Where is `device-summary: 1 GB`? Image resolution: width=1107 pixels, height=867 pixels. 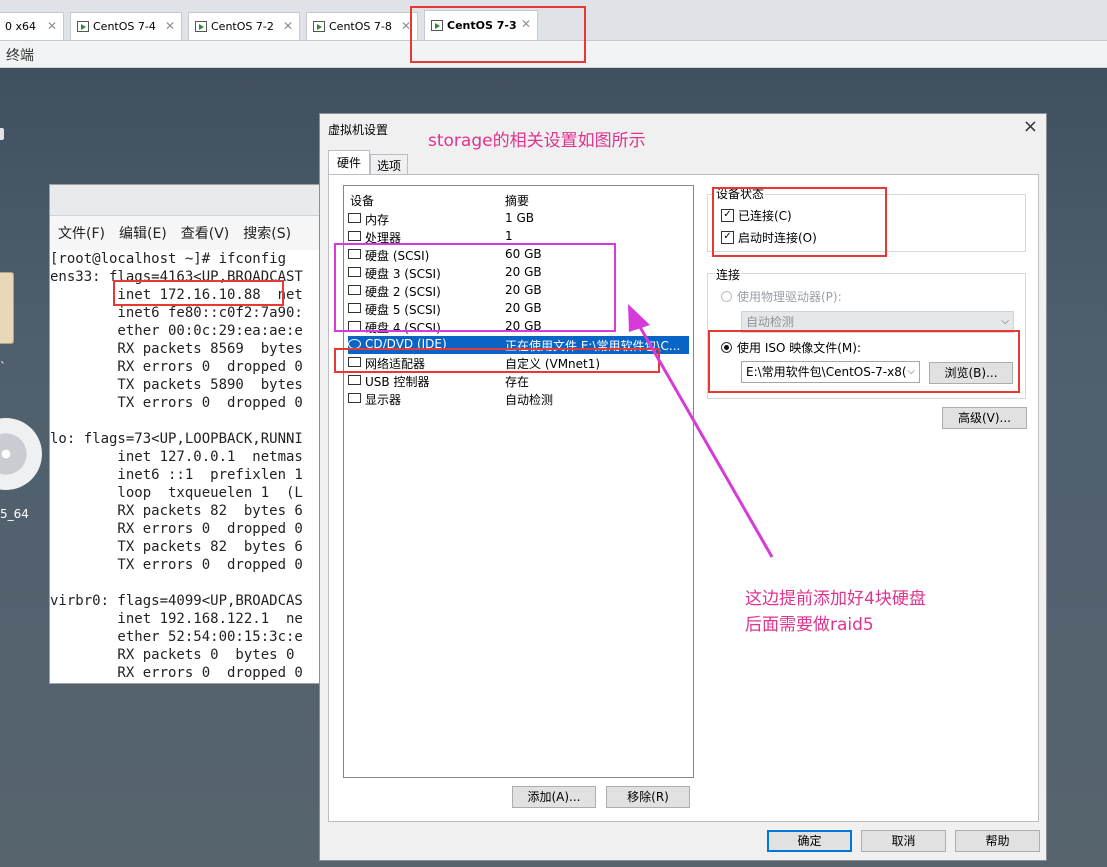
device-summary: 1 GB is located at coordinates (519, 218).